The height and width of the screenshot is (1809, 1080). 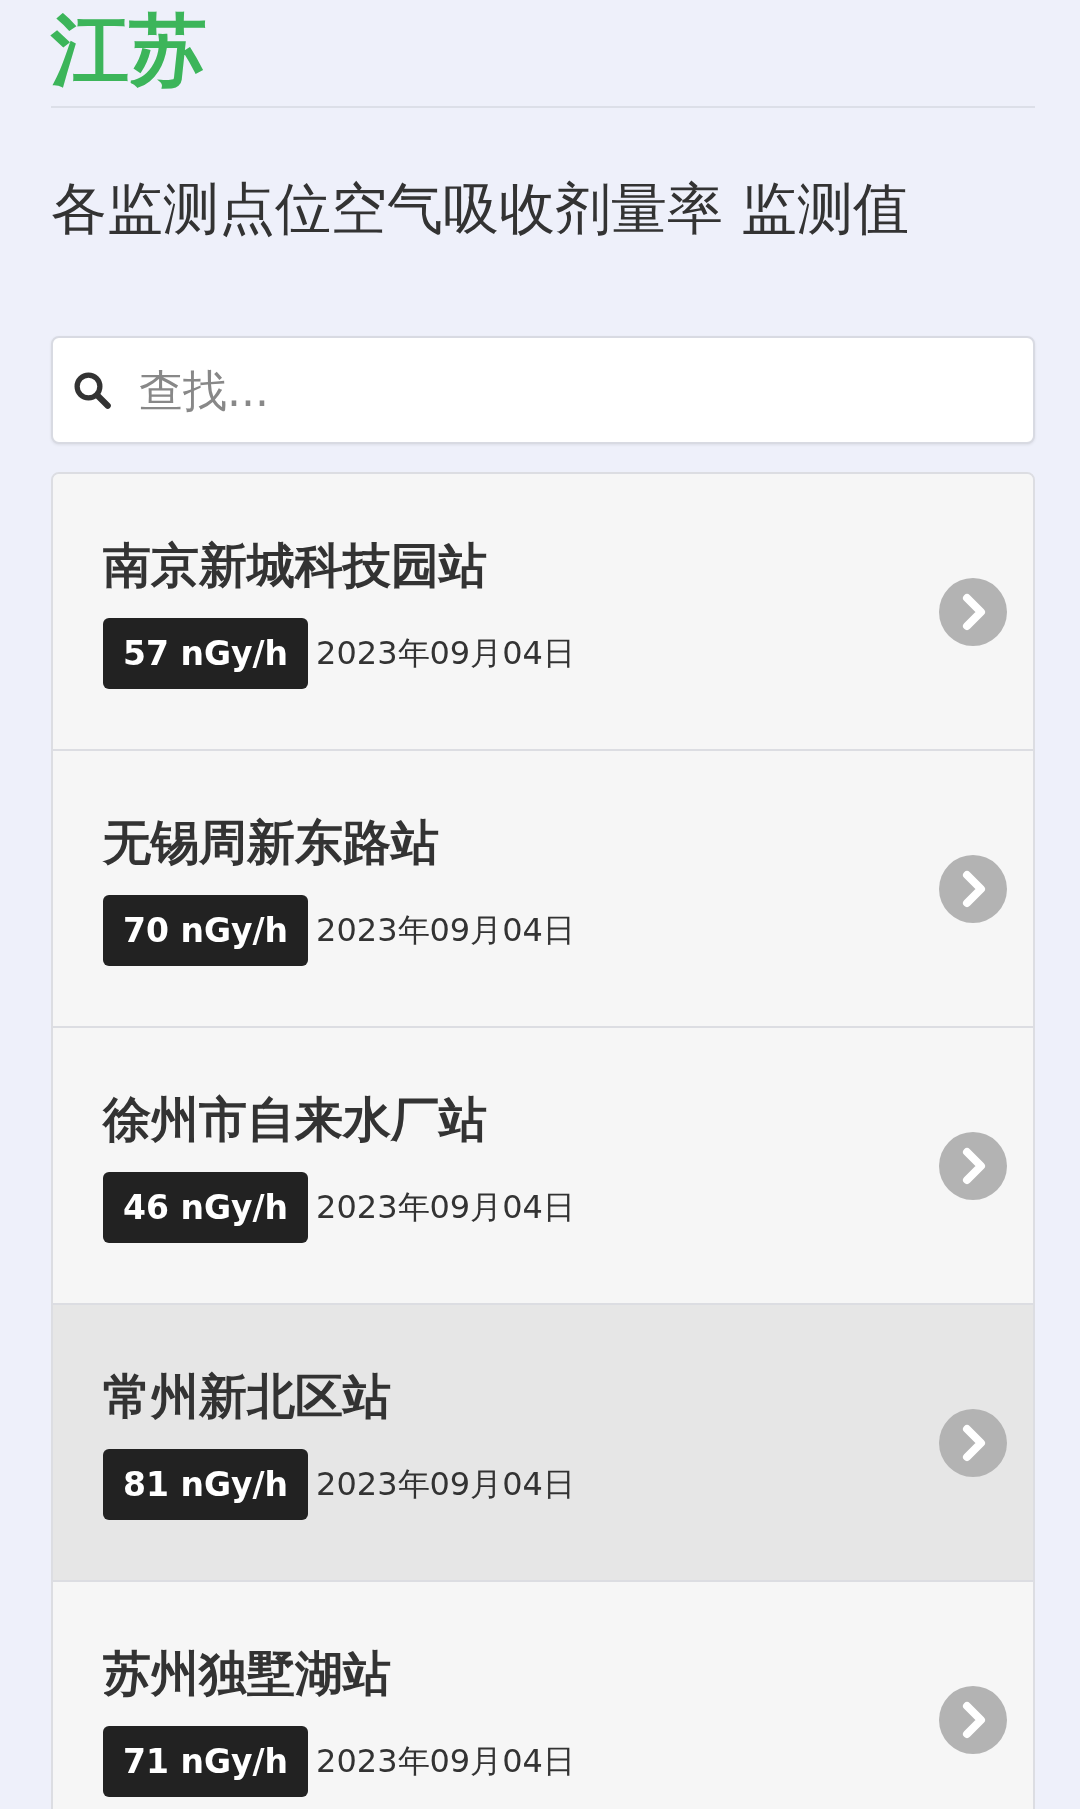 I want to click on station-name: 苏州独墅湖站, so click(x=247, y=1673).